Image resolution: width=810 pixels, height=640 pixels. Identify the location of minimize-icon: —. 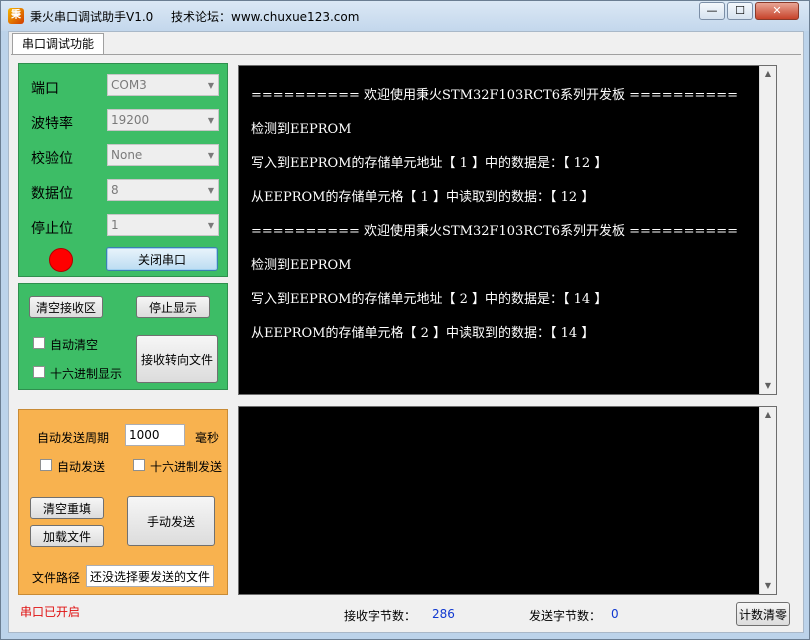
(712, 10).